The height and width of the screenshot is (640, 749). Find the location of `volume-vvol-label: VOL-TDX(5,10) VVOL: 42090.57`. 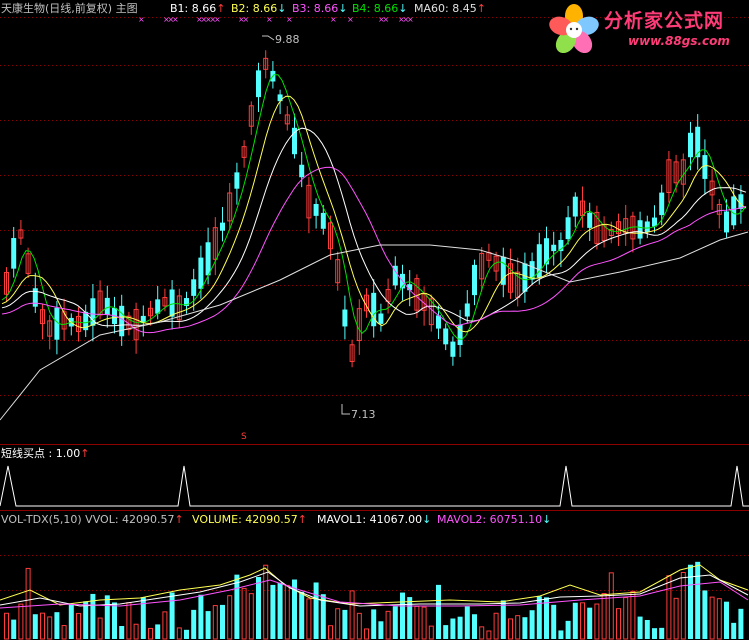

volume-vvol-label: VOL-TDX(5,10) VVOL: 42090.57 is located at coordinates (88, 519).